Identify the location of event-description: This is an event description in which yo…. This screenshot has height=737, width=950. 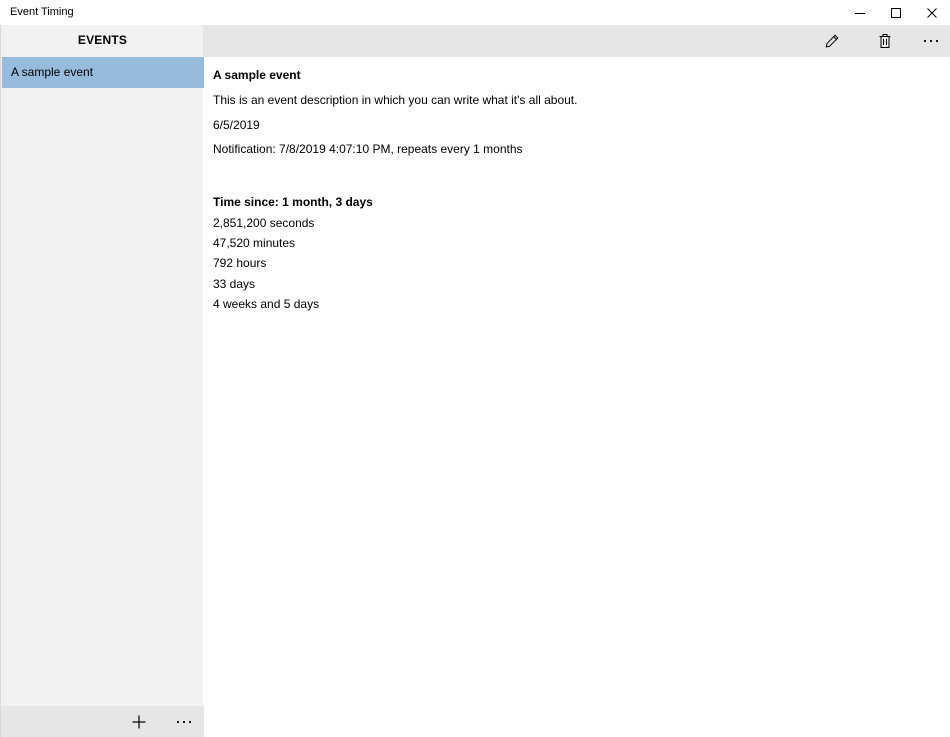
(395, 100).